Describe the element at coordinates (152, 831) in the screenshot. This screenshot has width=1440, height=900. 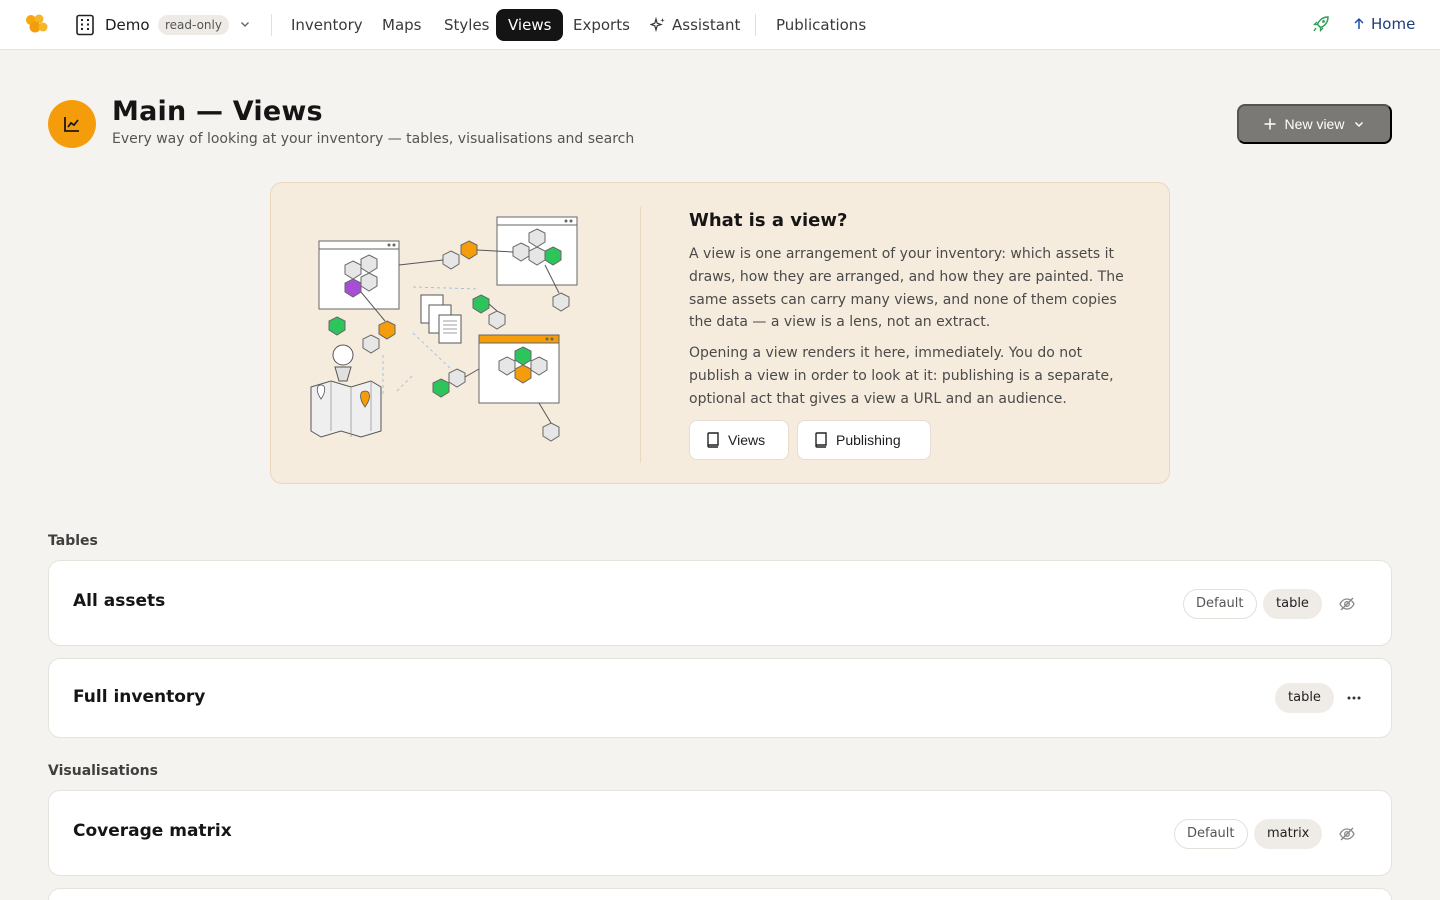
I see `view-row-title: Coverage matrix` at that location.